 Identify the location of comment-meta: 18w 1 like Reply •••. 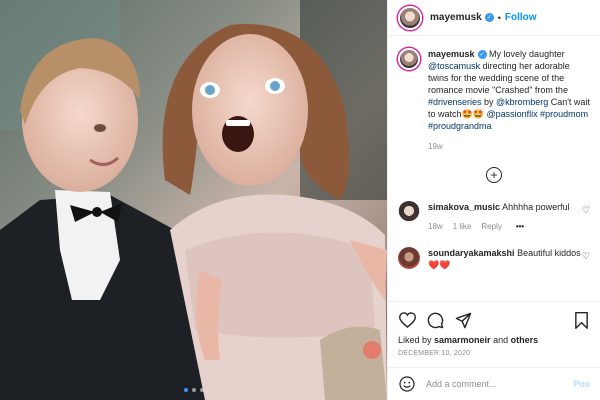
(509, 227).